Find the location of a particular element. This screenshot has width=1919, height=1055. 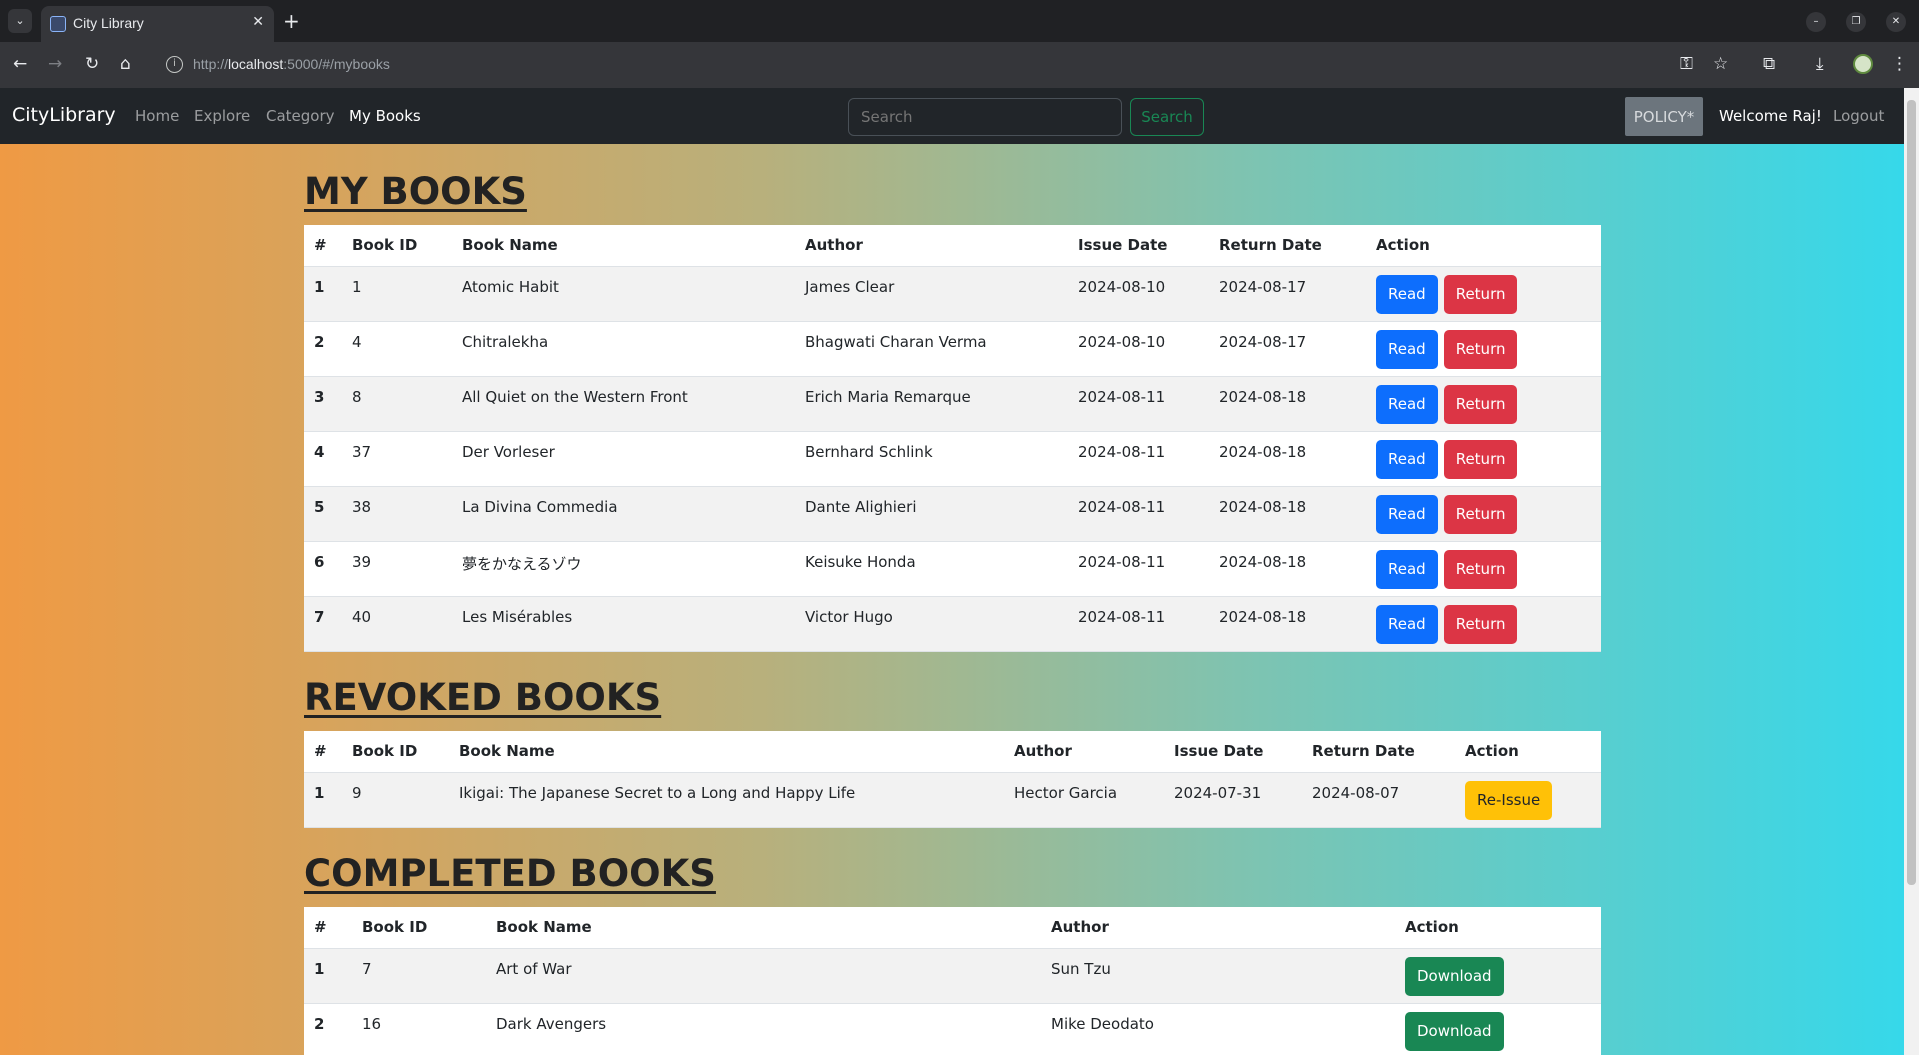

tab-search-chevron-icon: ⌄ is located at coordinates (20, 21).